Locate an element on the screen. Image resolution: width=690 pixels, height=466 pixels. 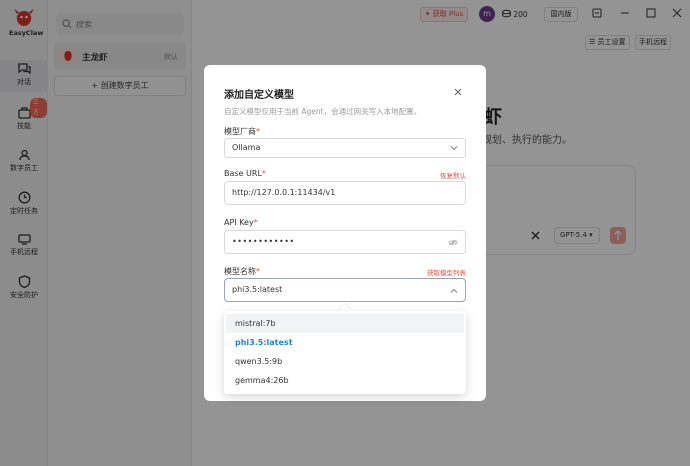
model-name-label-text: 模型名称 is located at coordinates (240, 271).